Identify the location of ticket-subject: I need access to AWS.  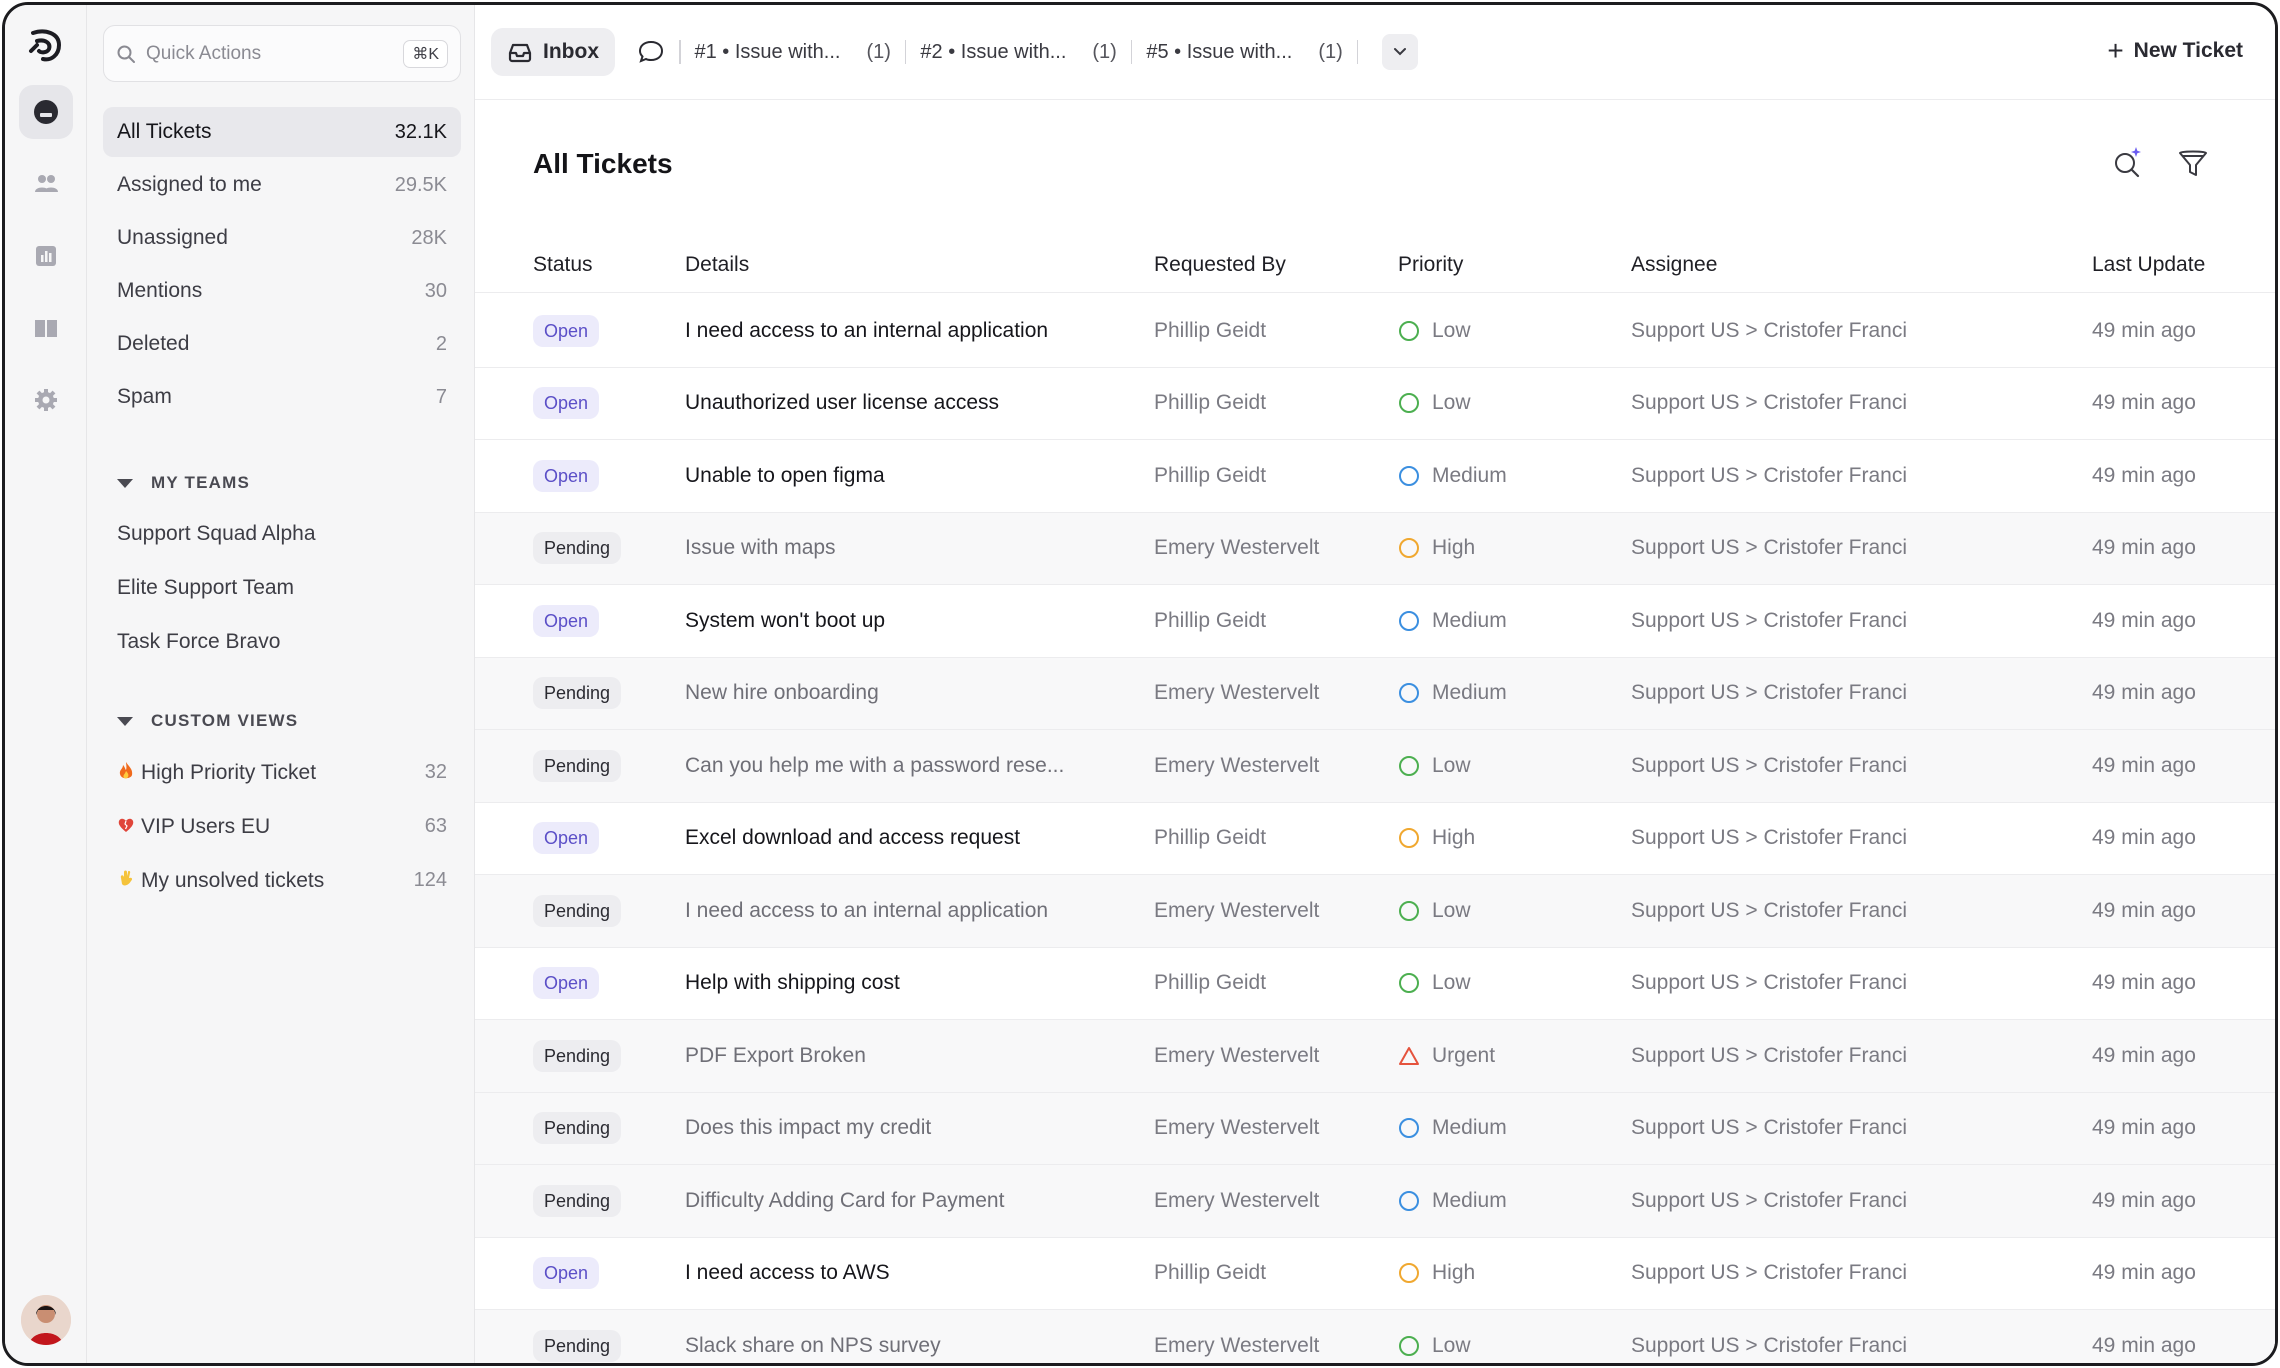
(787, 1273).